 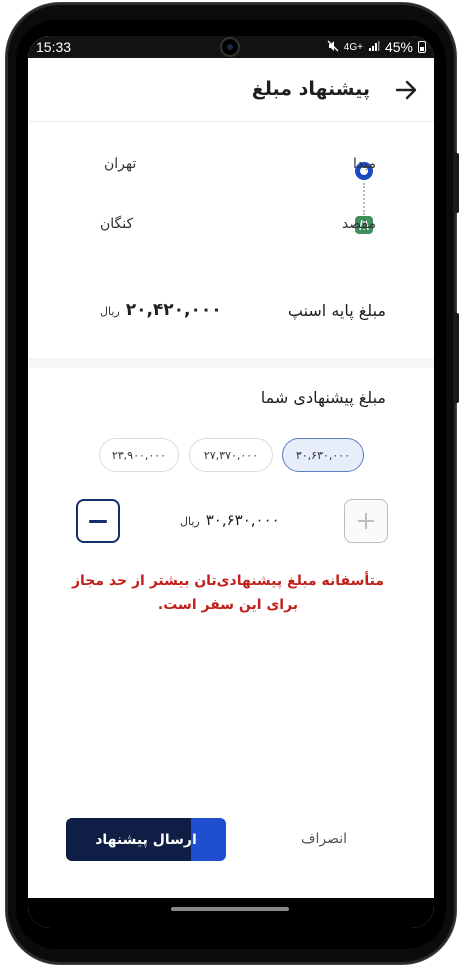 I want to click on arrow-right-icon, so click(x=406, y=90).